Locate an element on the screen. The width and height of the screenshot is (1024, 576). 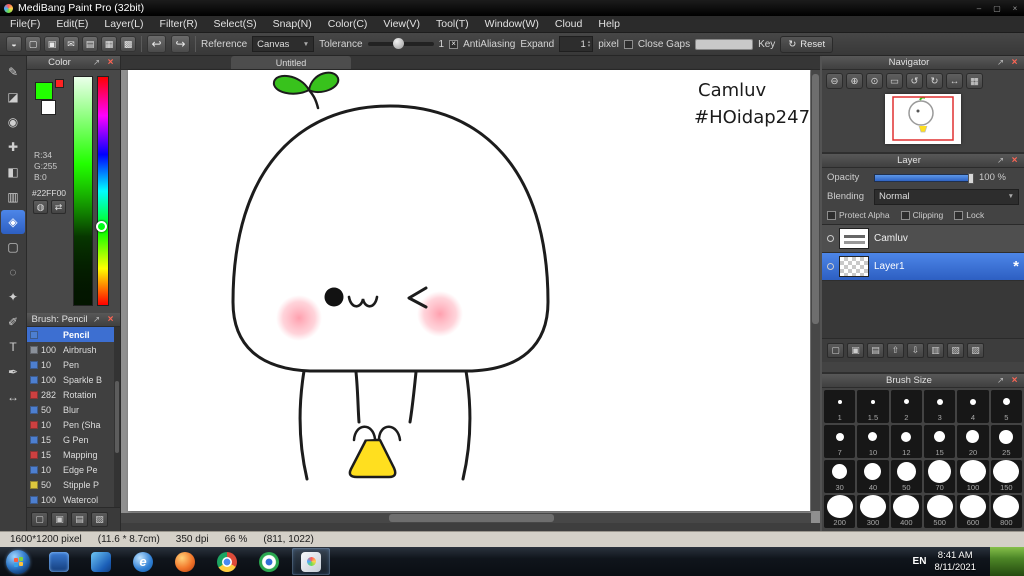
taskbar-app-chrome-green is located at coordinates (269, 561).